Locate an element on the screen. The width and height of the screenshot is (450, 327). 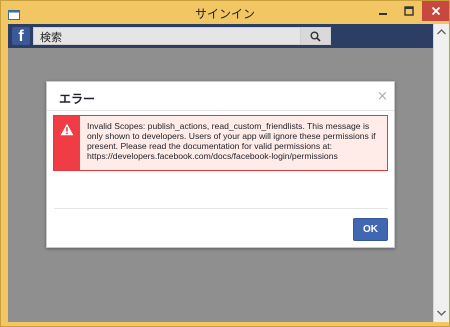
close-window-button is located at coordinates (435, 11).